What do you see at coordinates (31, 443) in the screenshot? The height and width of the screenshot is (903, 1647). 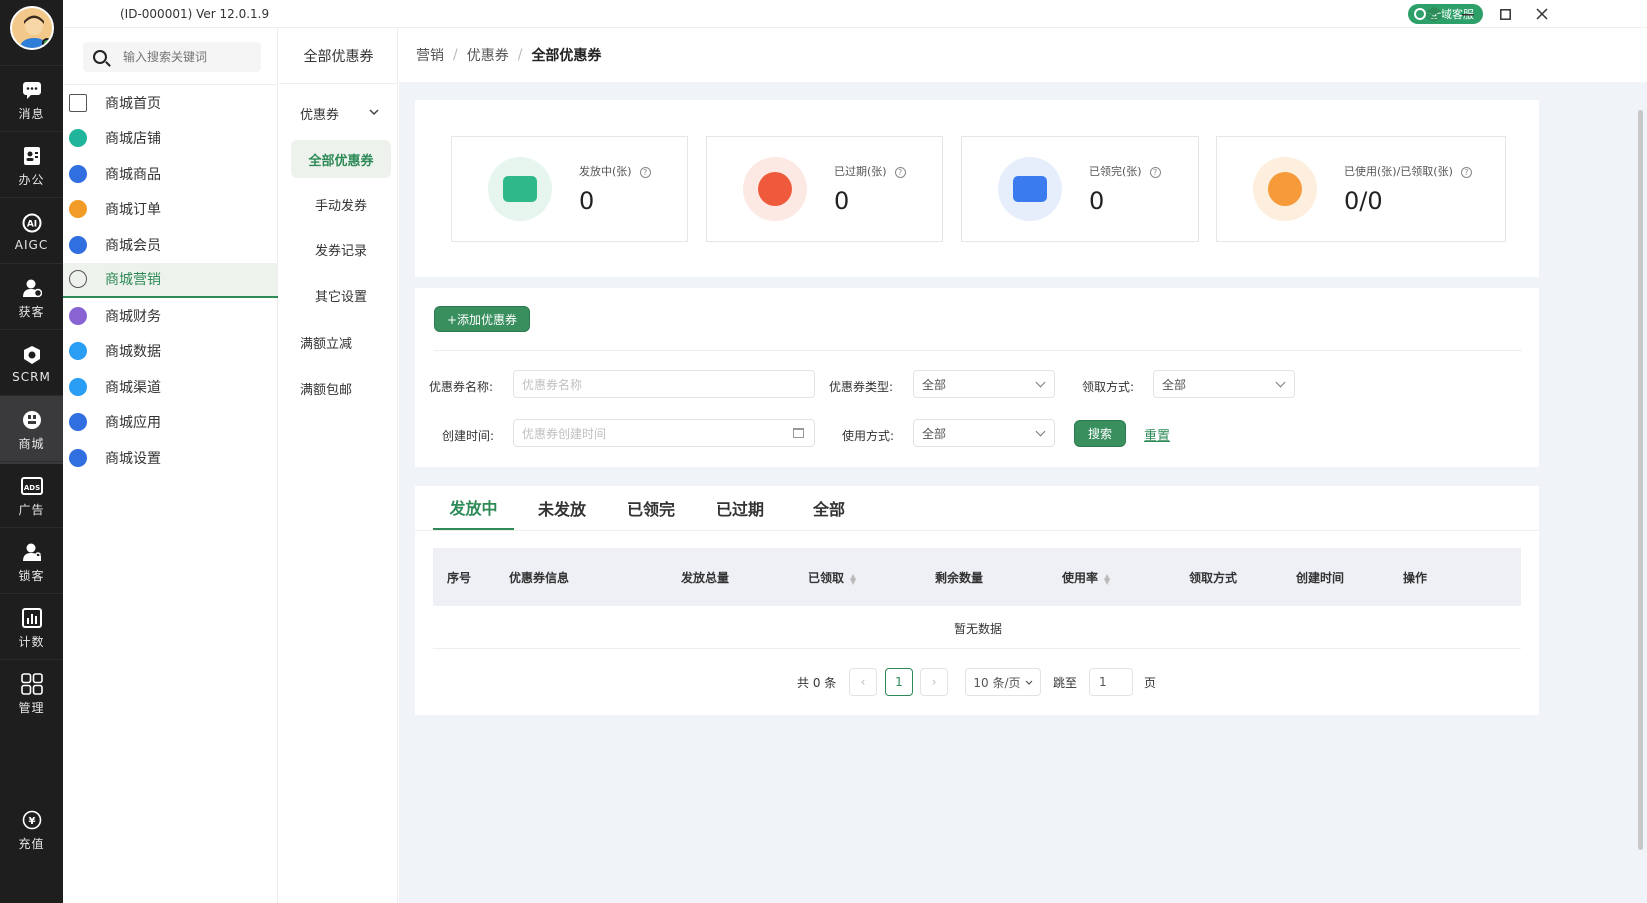 I see `rail-label: 商城` at bounding box center [31, 443].